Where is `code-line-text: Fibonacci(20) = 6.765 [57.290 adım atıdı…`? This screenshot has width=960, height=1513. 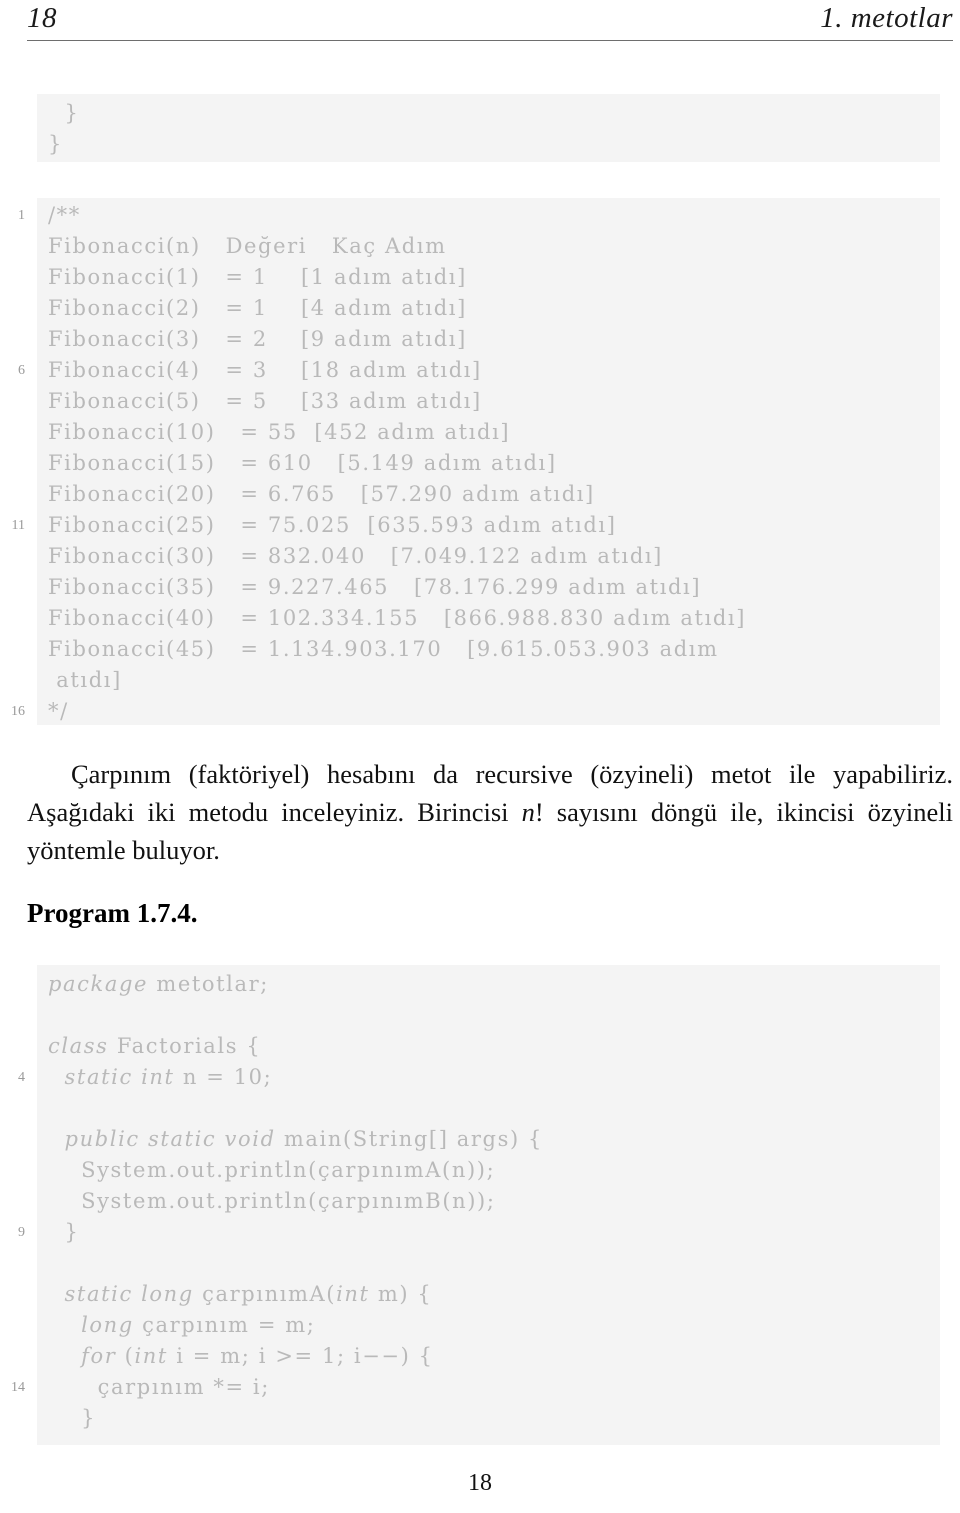 code-line-text: Fibonacci(20) = 6.765 [57.290 adım atıdı… is located at coordinates (321, 494).